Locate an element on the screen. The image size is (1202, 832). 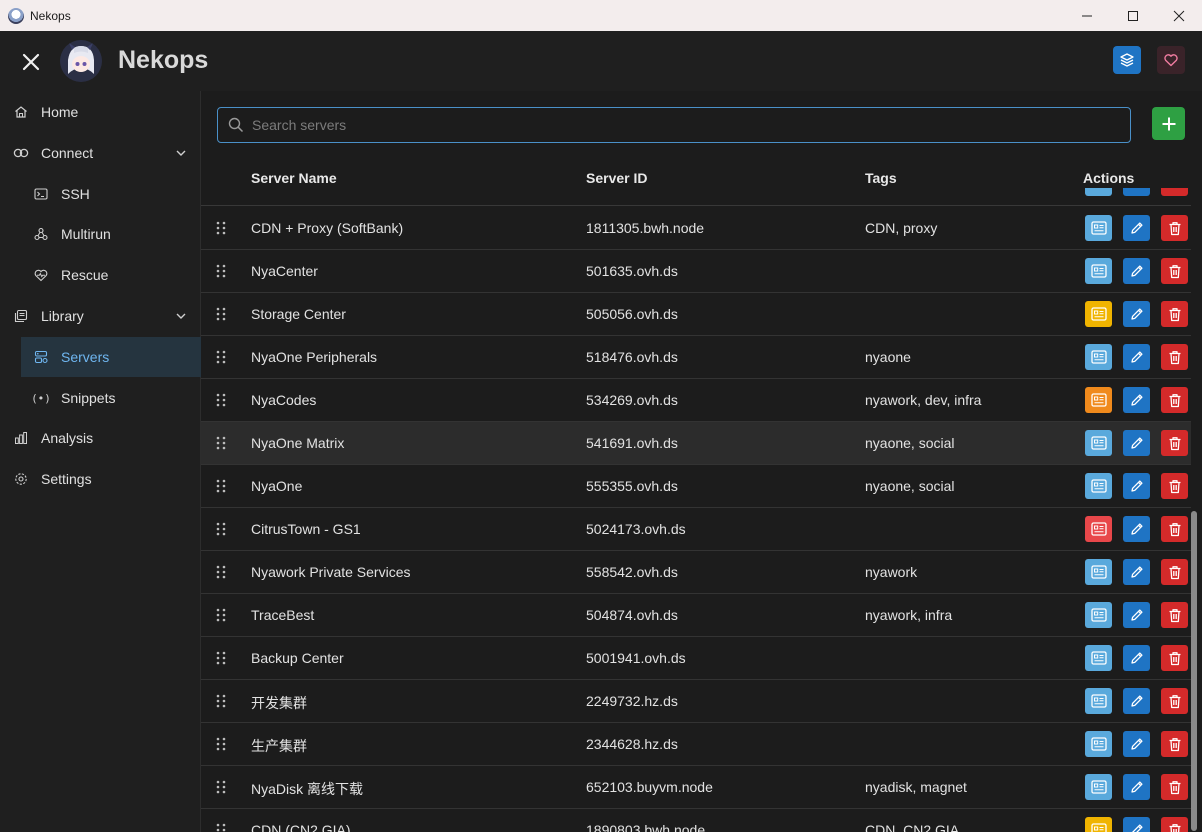
table-row: NyaOne Peripherals 518476.ovh.ds nyaone is located at coordinates (696, 357).